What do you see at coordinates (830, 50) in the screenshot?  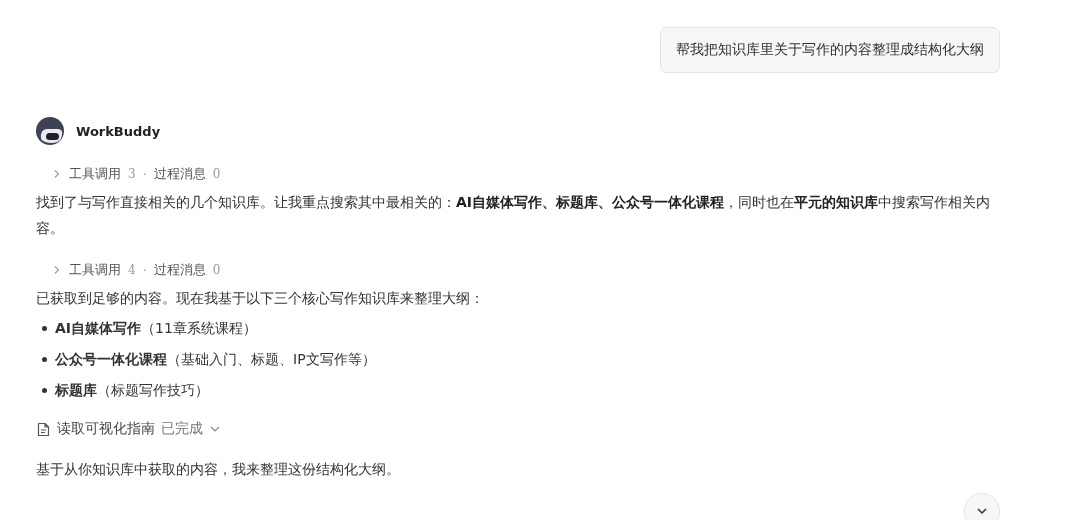 I see `user-message: 帮我把知识库里关于写作的内容整理成结构化大纲` at bounding box center [830, 50].